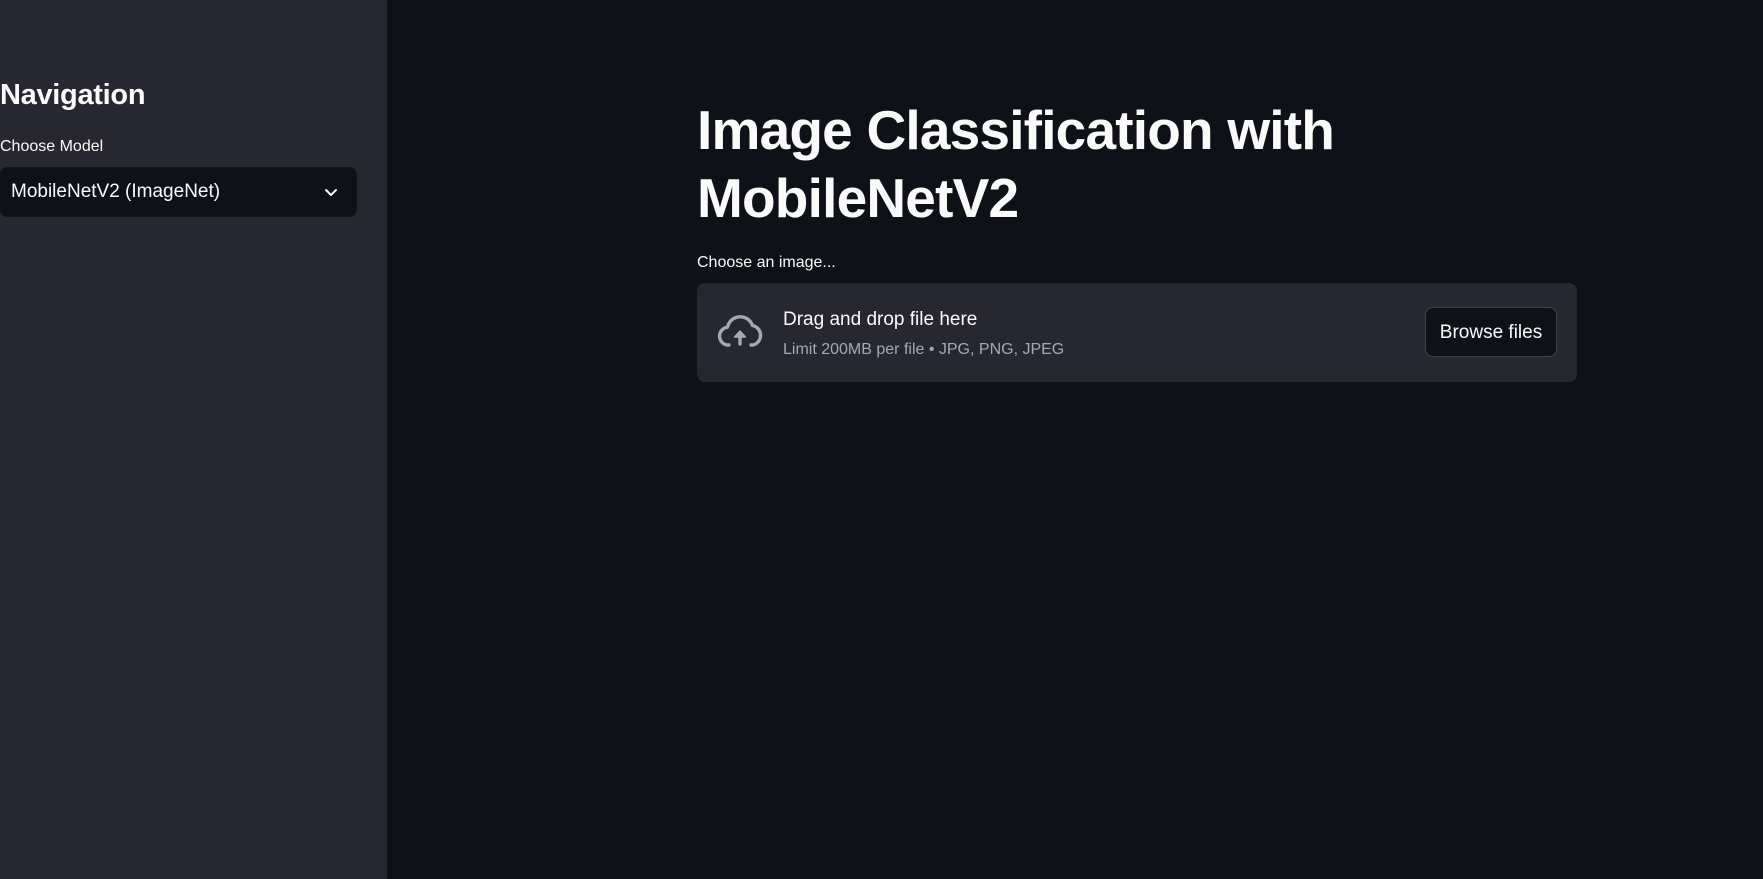 The height and width of the screenshot is (879, 1763). What do you see at coordinates (331, 192) in the screenshot?
I see `chevron-down-icon` at bounding box center [331, 192].